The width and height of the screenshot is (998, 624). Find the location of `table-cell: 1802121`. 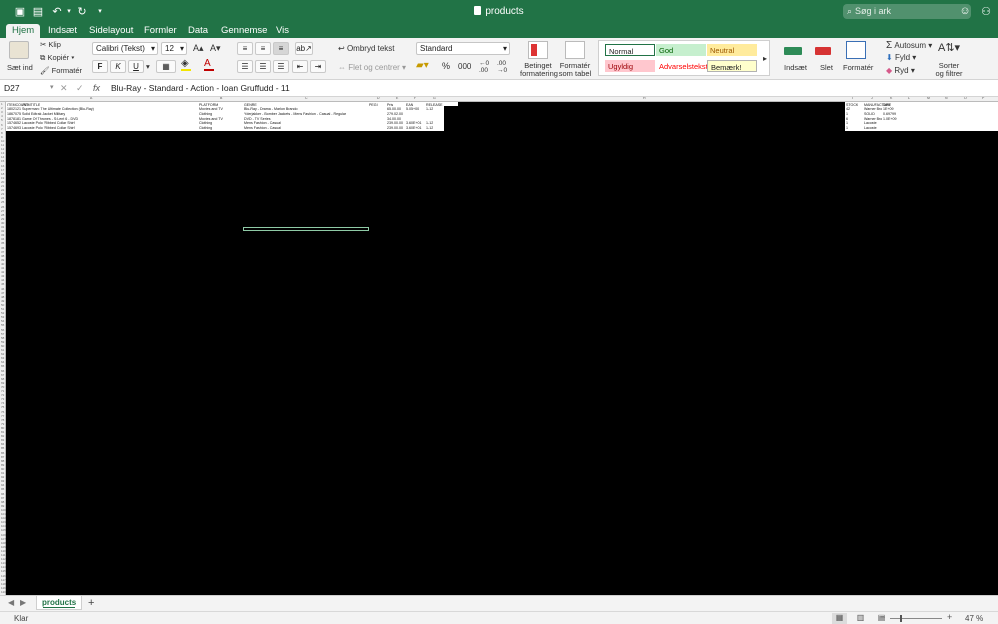

table-cell: 1802121 is located at coordinates (14, 109).